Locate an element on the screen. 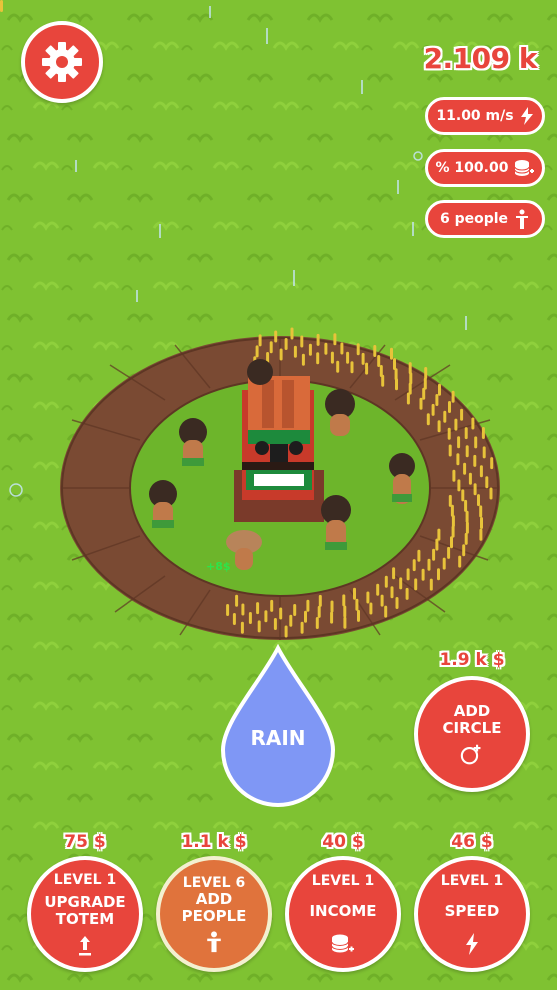 The width and height of the screenshot is (557, 990). add-people-line2: PEOPLE is located at coordinates (214, 916).